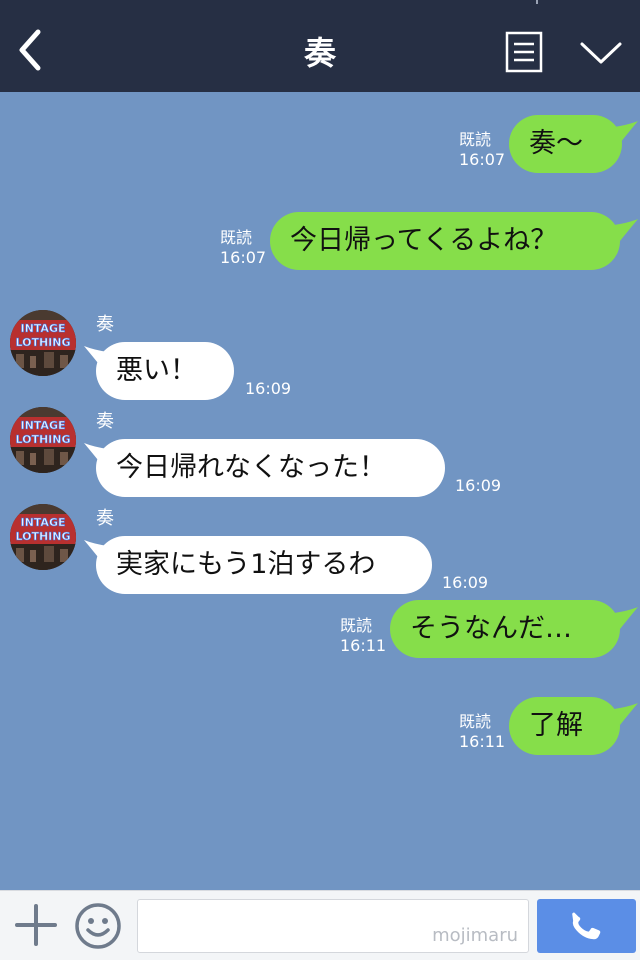 The width and height of the screenshot is (640, 960). What do you see at coordinates (251, 467) in the screenshot?
I see `message-text: 今日帰れなくなった！` at bounding box center [251, 467].